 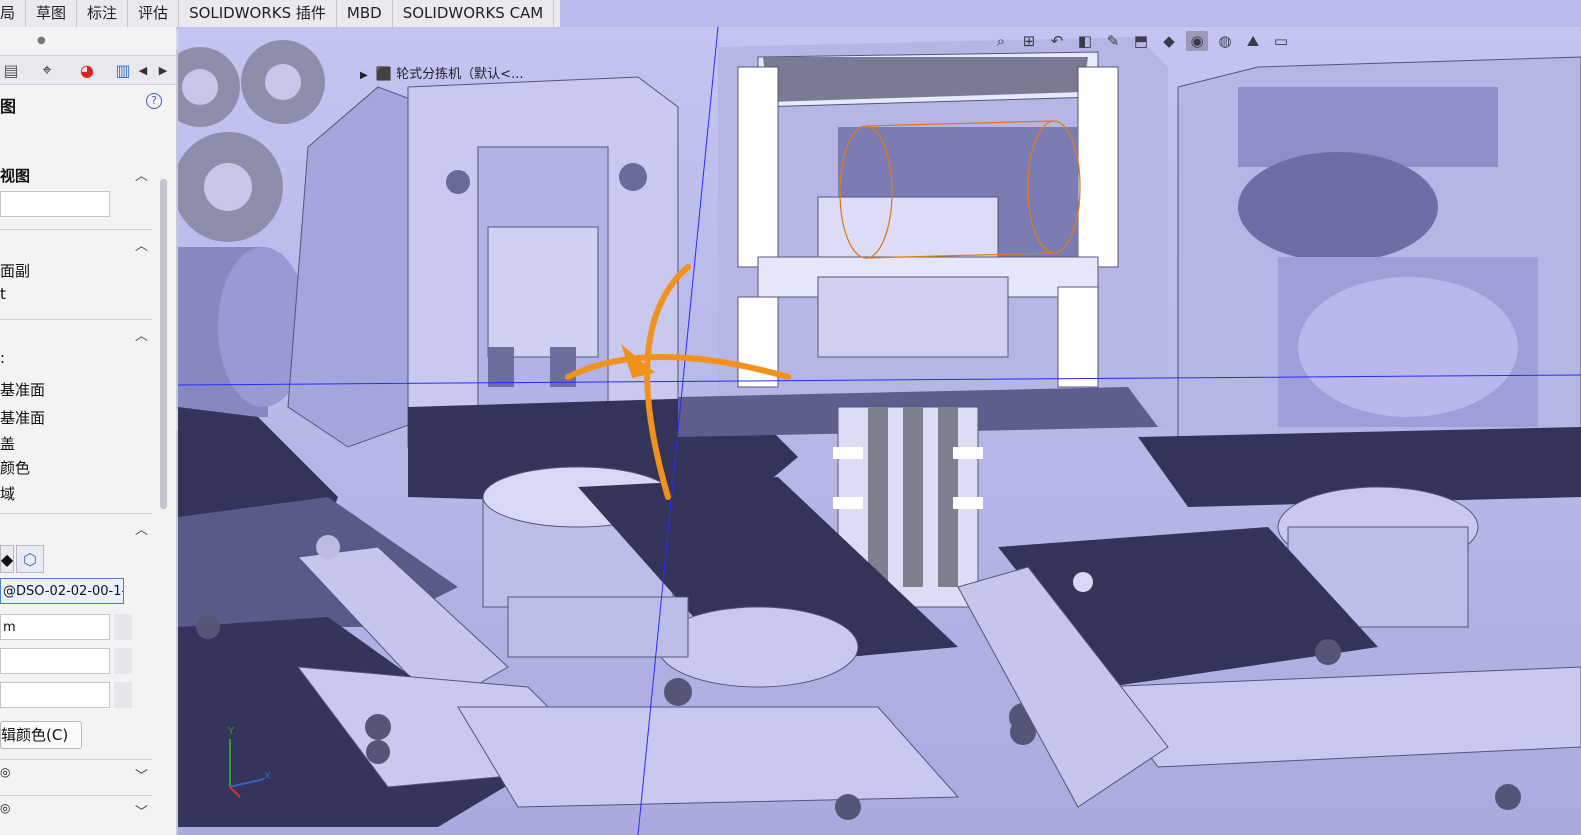 What do you see at coordinates (365, 13) in the screenshot?
I see `tab-mbd: MBD` at bounding box center [365, 13].